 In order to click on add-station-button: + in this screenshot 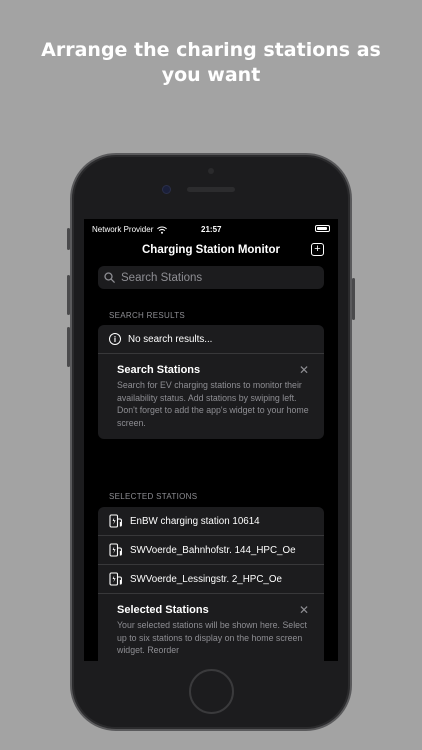, I will do `click(317, 249)`.